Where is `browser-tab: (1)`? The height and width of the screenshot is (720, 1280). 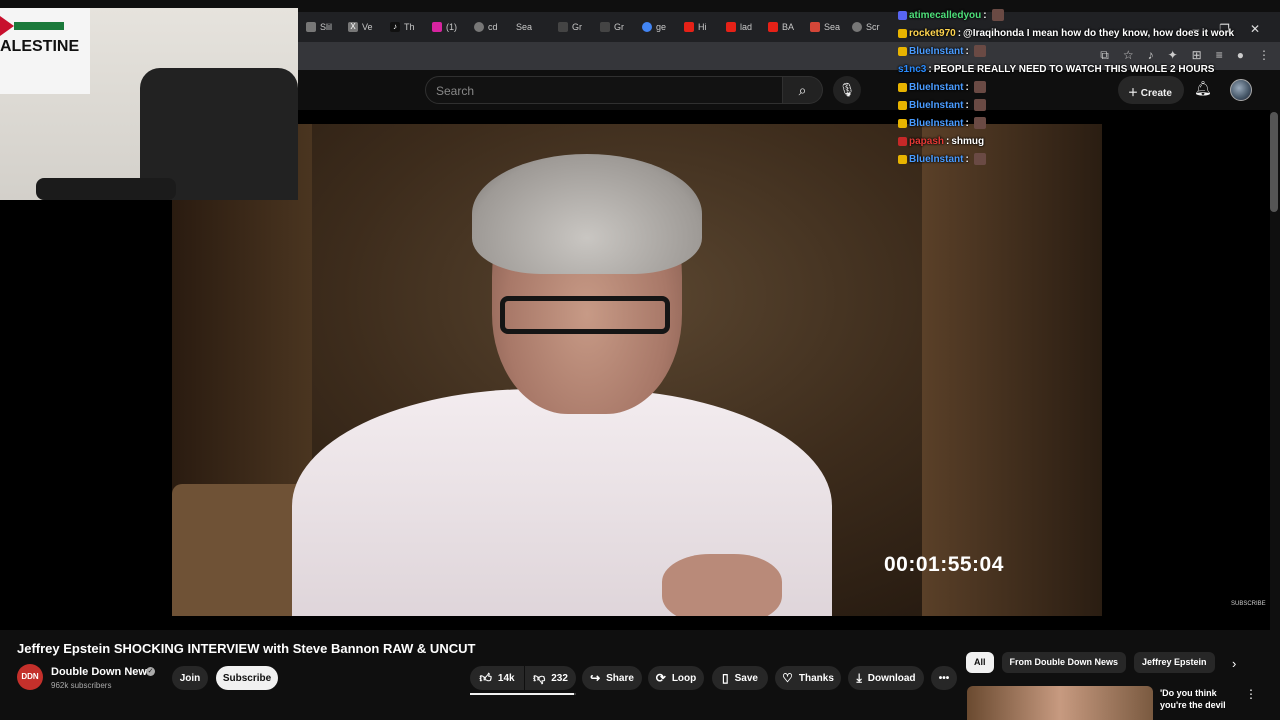
browser-tab: (1) is located at coordinates (448, 27).